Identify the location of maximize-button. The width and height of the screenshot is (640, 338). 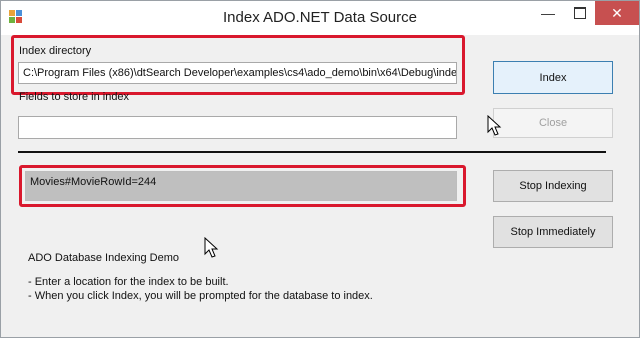
(580, 13).